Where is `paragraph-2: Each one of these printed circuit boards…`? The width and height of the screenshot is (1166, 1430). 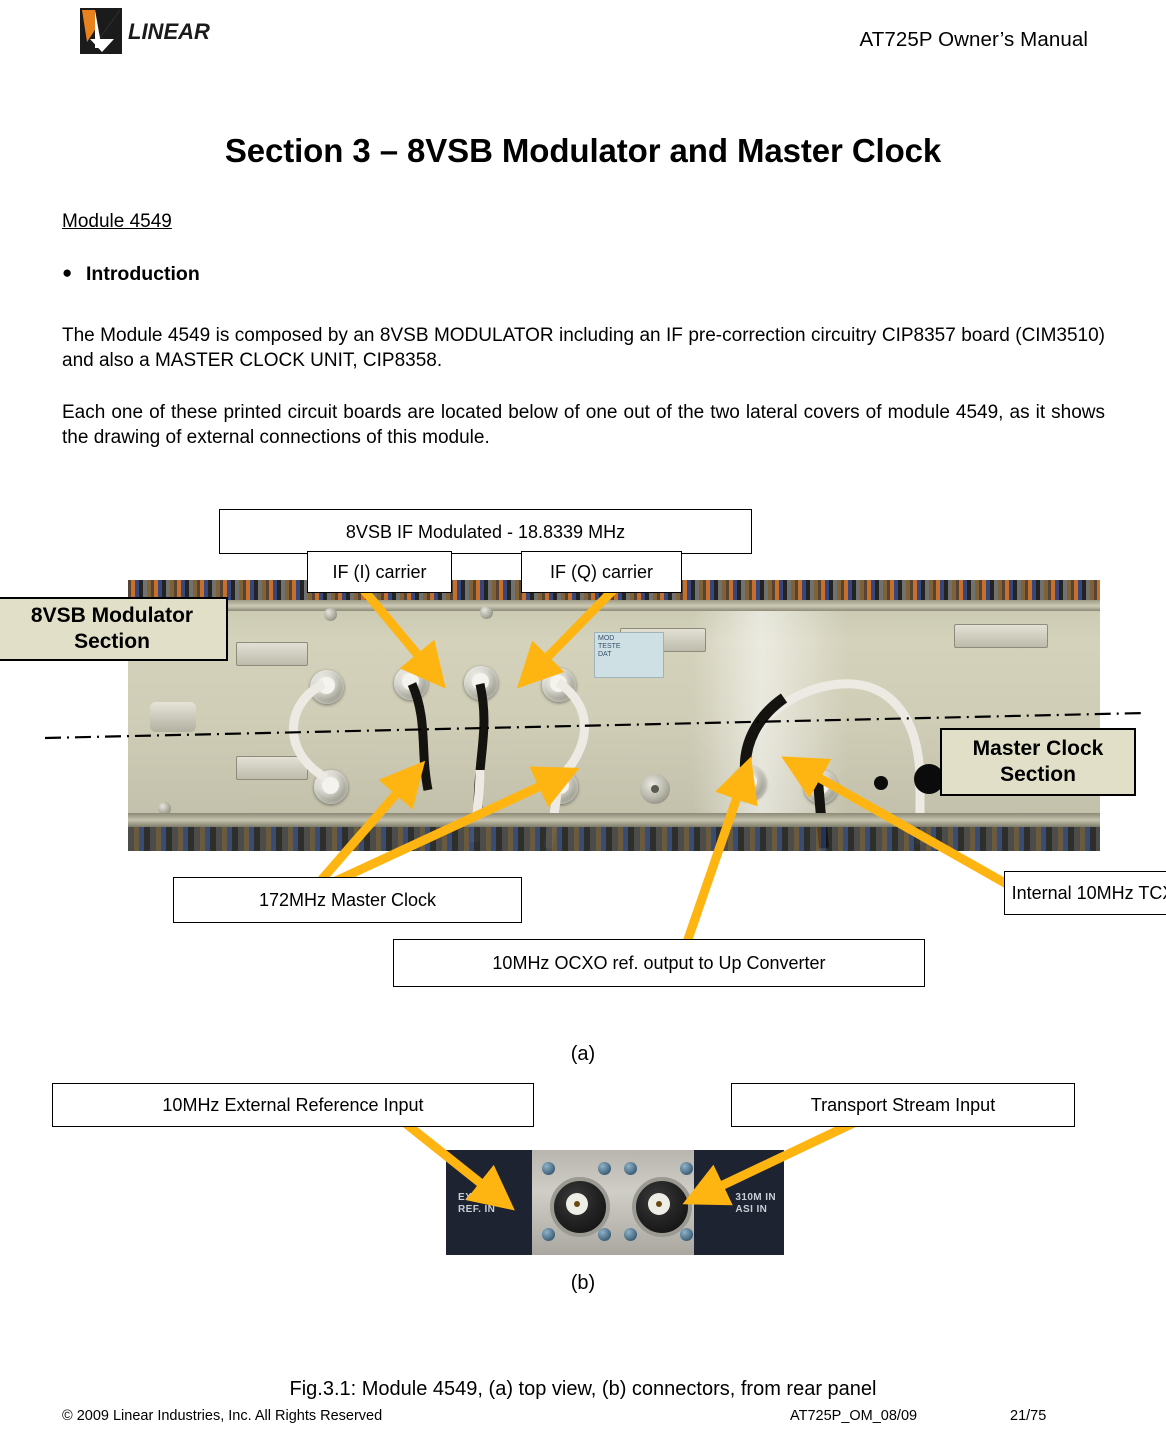
paragraph-2: Each one of these printed circuit boards… is located at coordinates (583, 425).